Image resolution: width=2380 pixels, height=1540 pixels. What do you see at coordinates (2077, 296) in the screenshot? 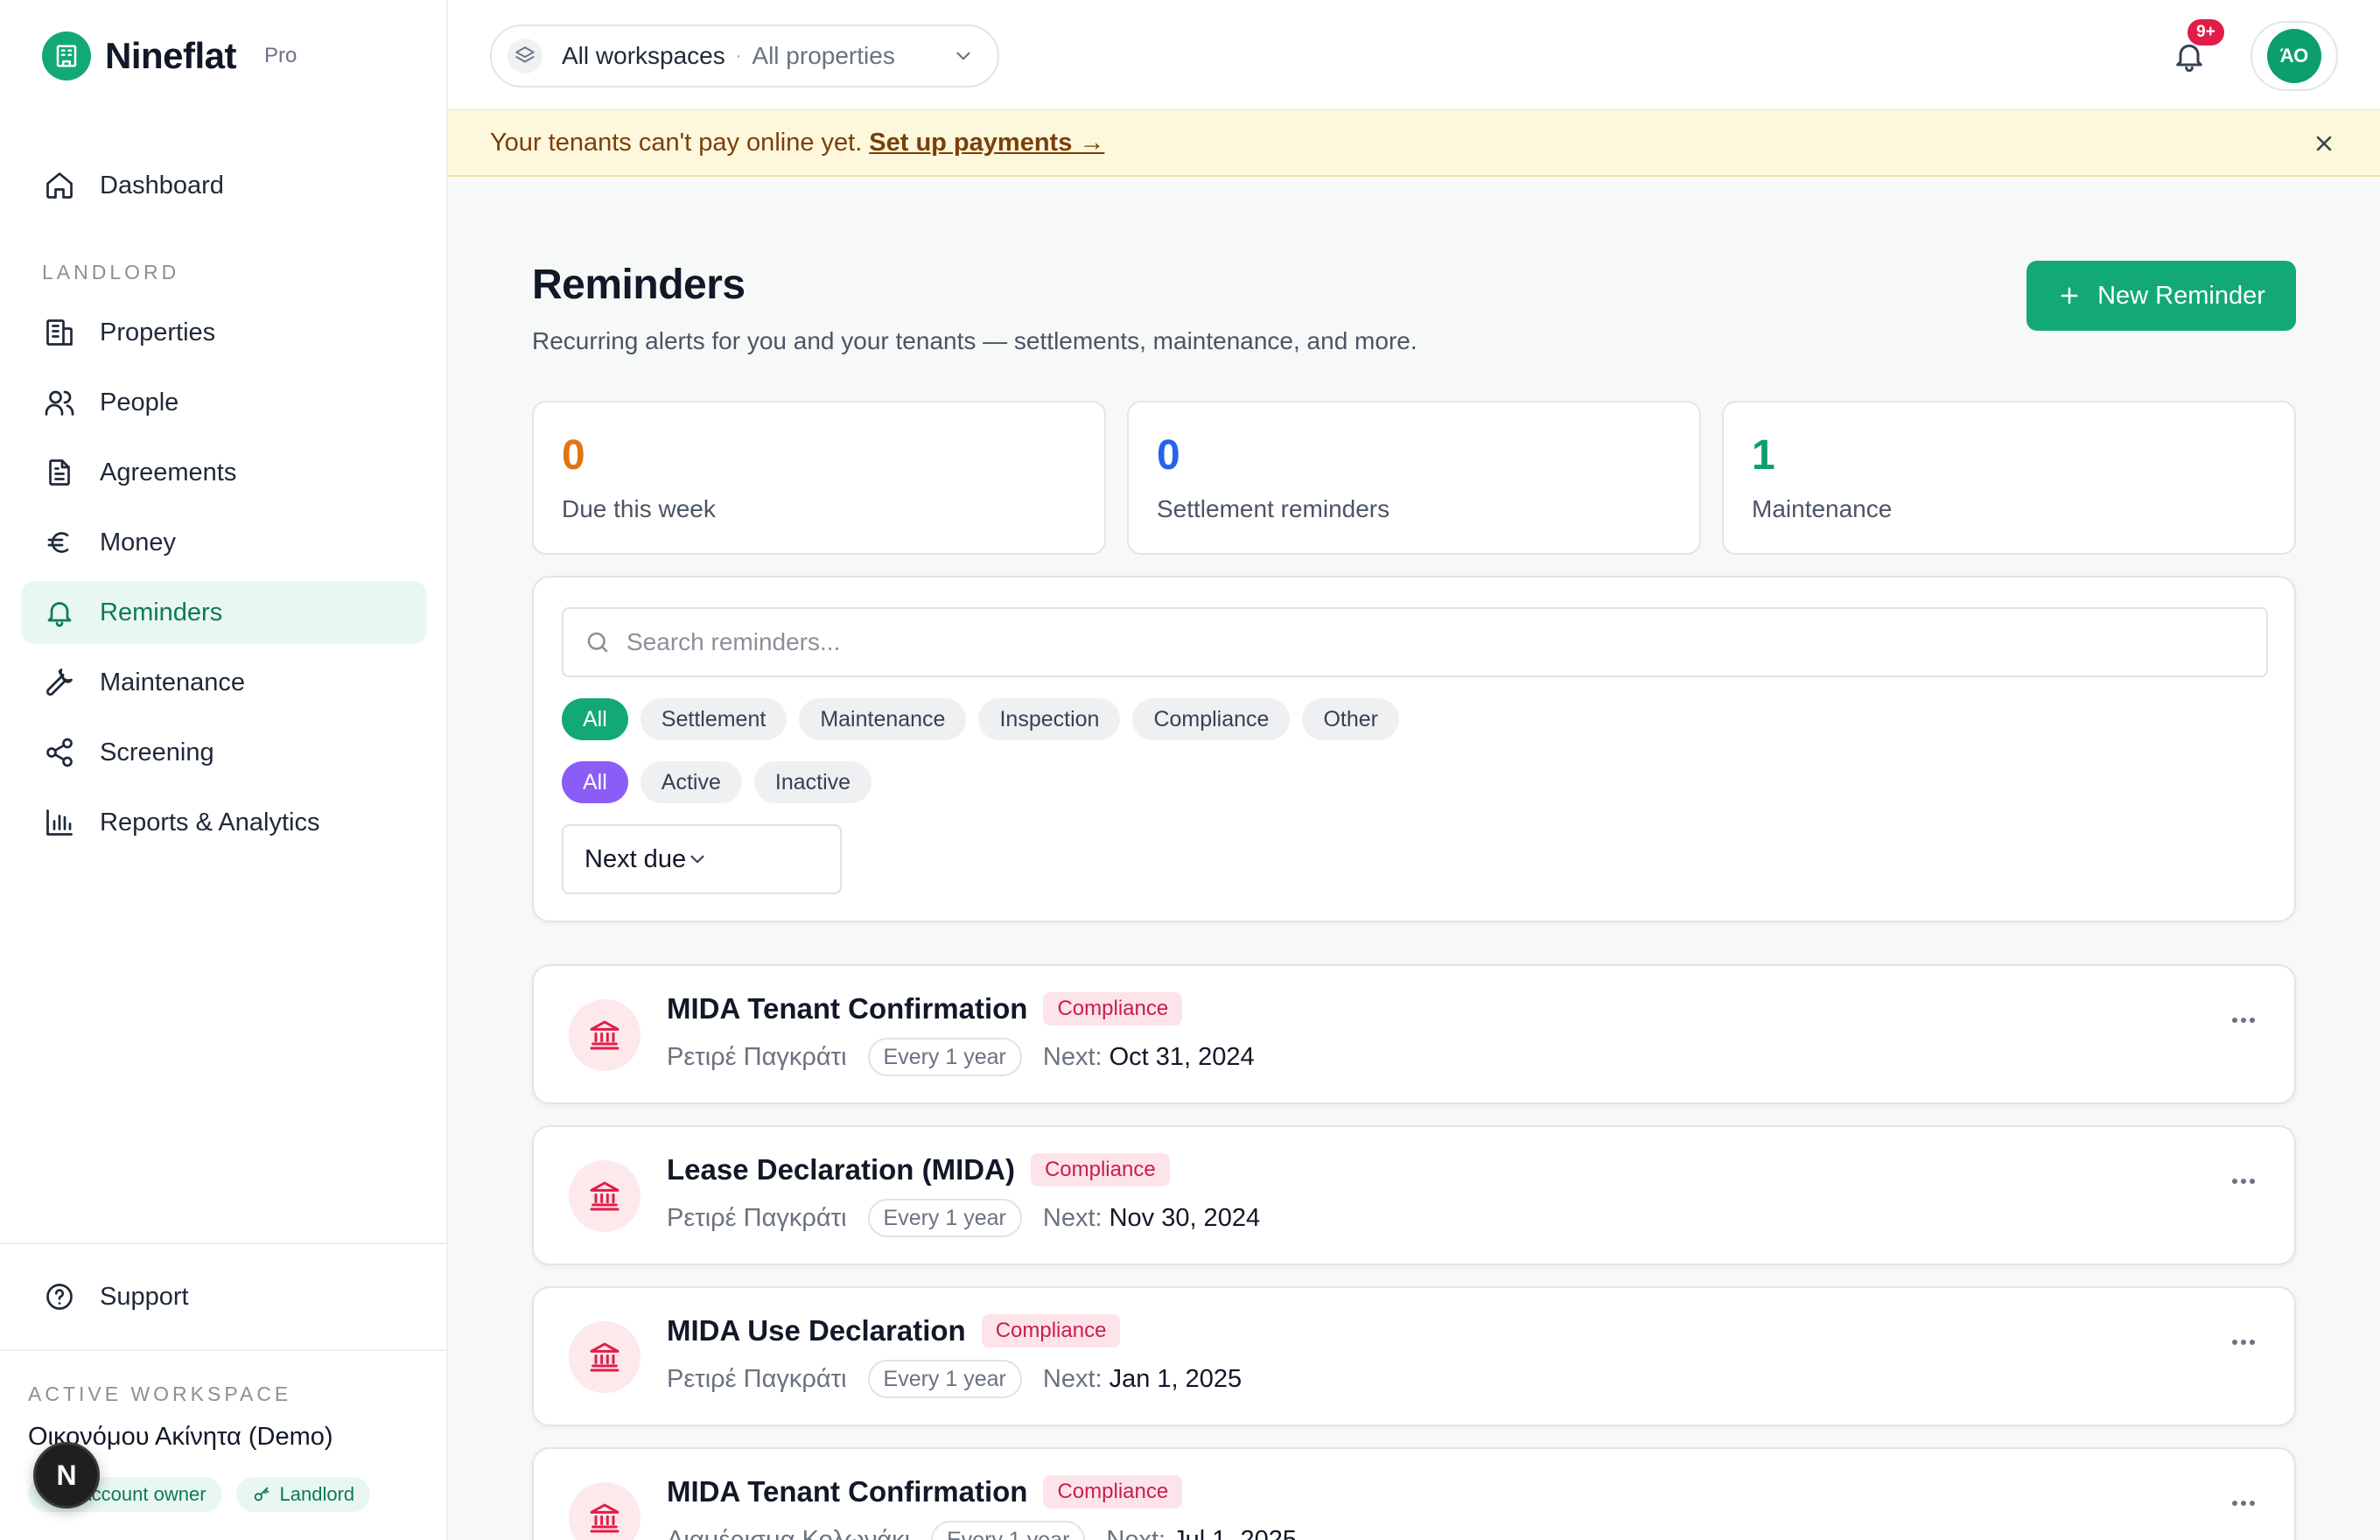
I see `plus-icon` at bounding box center [2077, 296].